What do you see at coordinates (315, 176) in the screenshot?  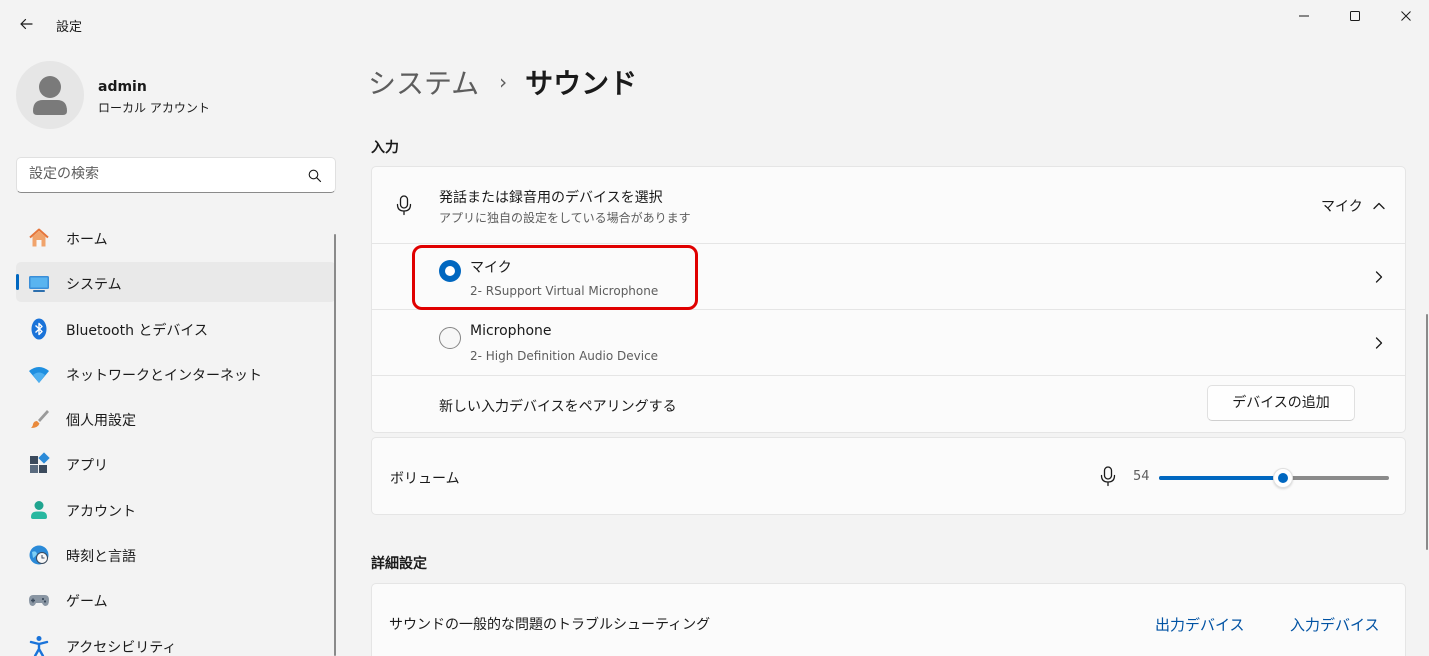 I see `search-icon` at bounding box center [315, 176].